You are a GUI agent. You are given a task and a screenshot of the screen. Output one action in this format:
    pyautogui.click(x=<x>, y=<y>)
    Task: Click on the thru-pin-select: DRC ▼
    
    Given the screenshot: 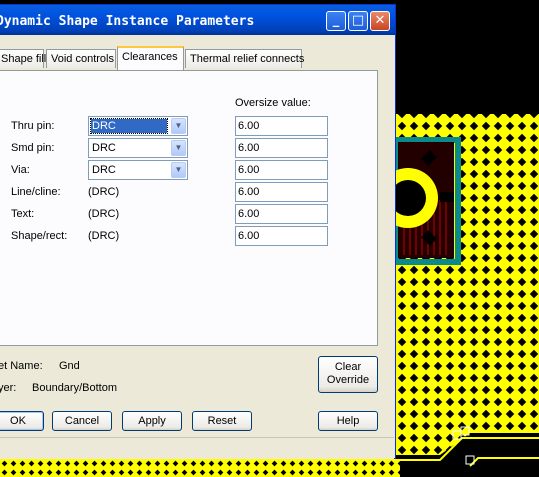 What is the action you would take?
    pyautogui.click(x=138, y=126)
    